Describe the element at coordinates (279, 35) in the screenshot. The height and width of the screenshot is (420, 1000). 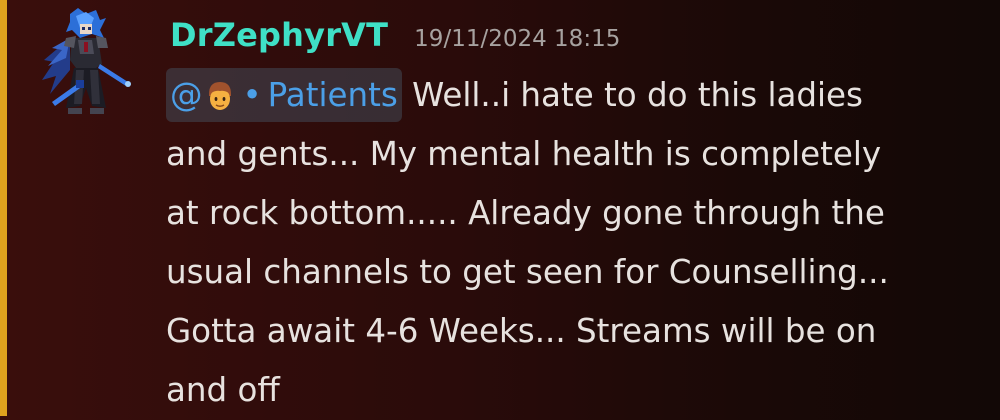
I see `username: DrZephyrVT` at that location.